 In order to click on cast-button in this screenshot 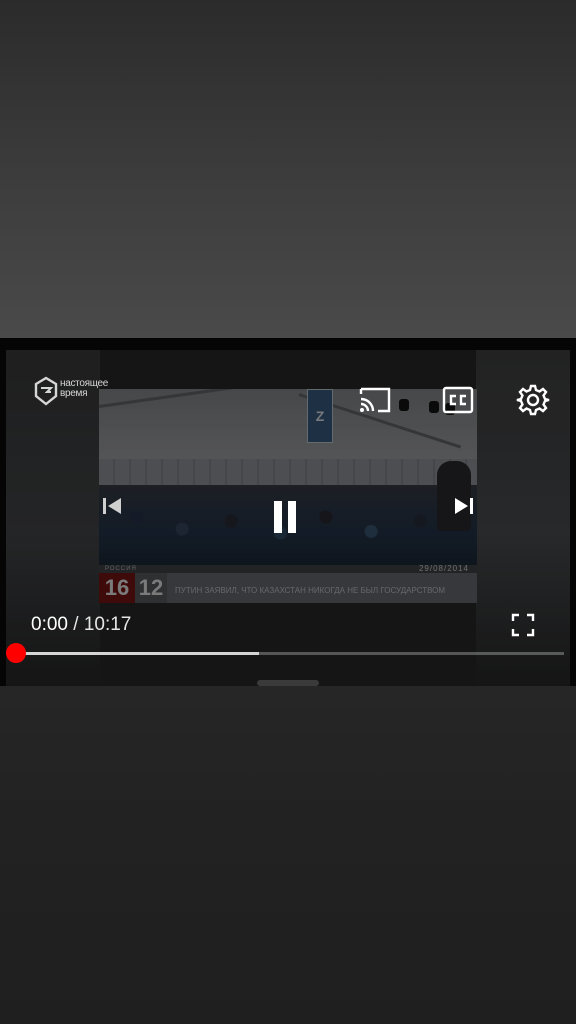, I will do `click(375, 400)`.